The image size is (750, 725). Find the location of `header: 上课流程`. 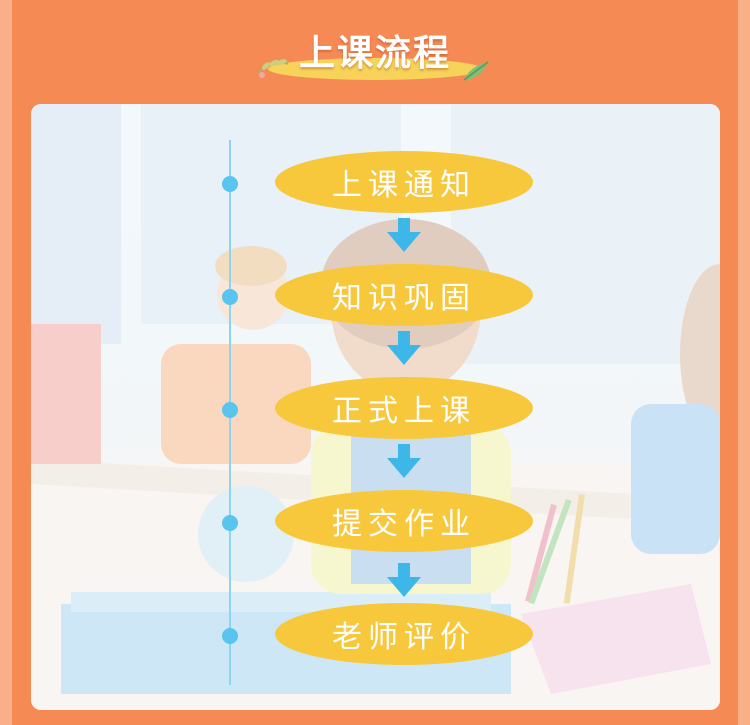

header: 上课流程 is located at coordinates (375, 49).